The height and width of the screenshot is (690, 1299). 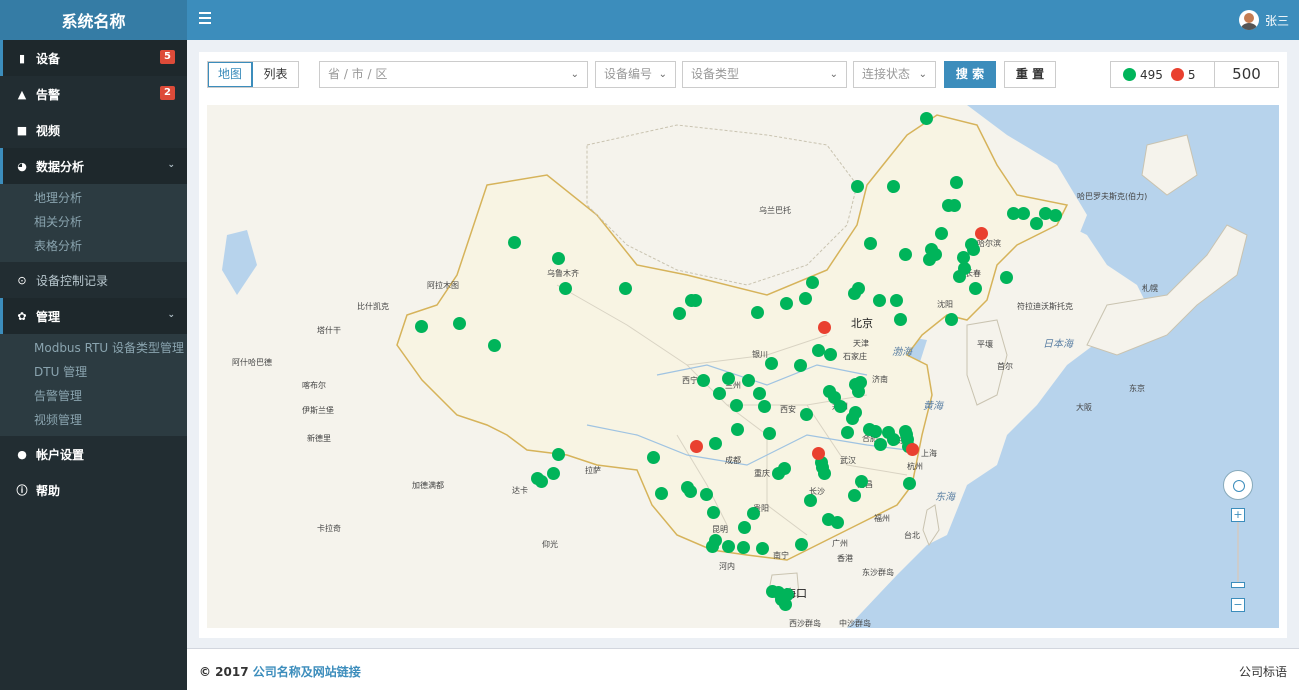 I want to click on zoom-slider-track, so click(x=1238, y=552).